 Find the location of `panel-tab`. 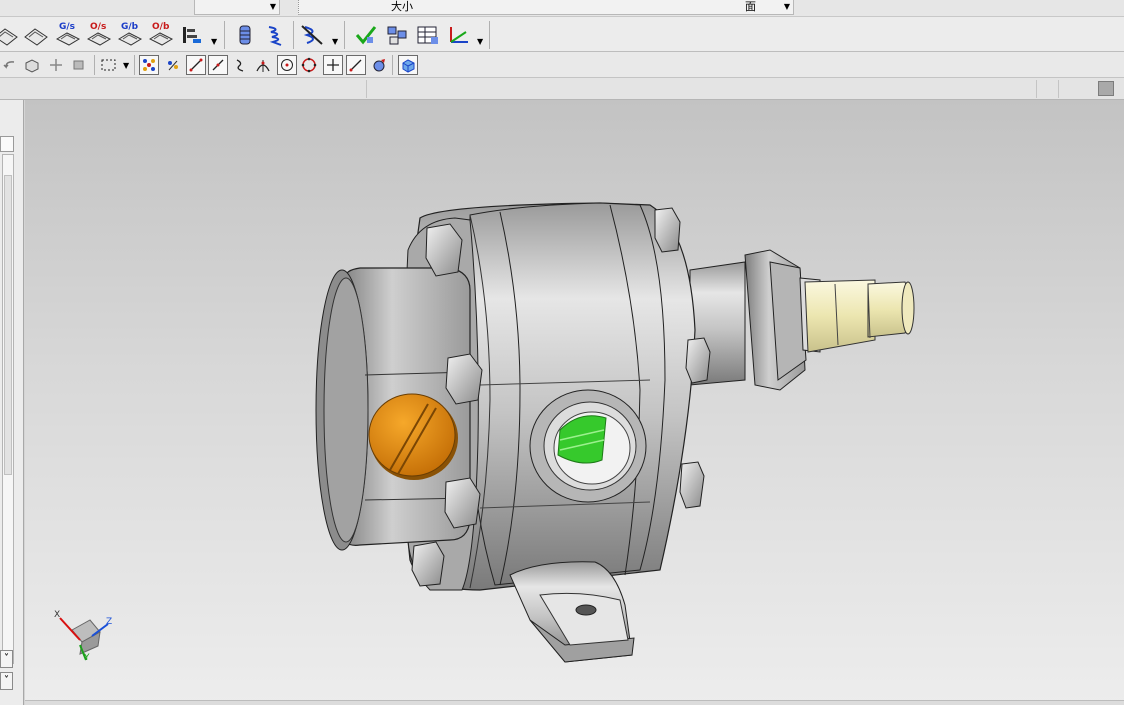

panel-tab is located at coordinates (7, 144).